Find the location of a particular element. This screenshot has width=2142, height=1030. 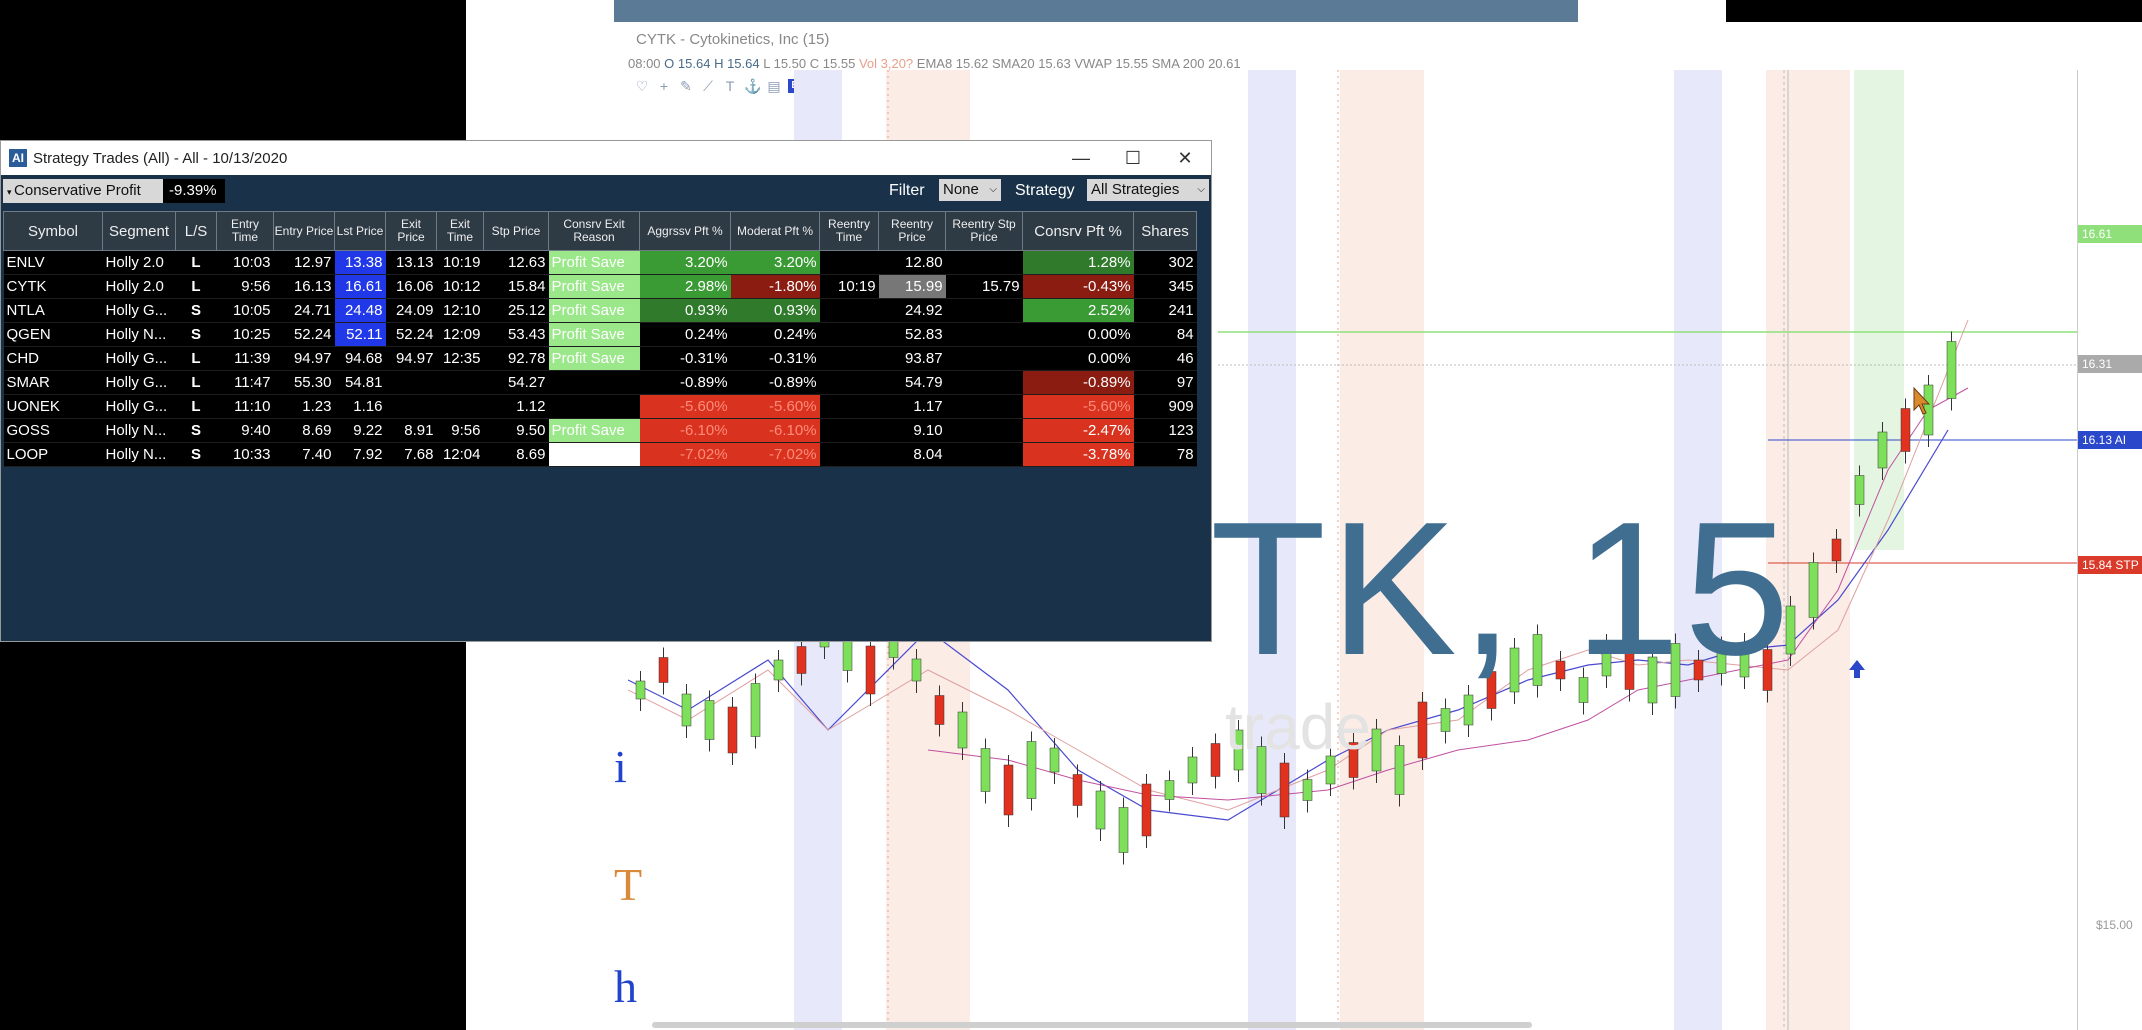

background-text-fragment: T is located at coordinates (628, 884).